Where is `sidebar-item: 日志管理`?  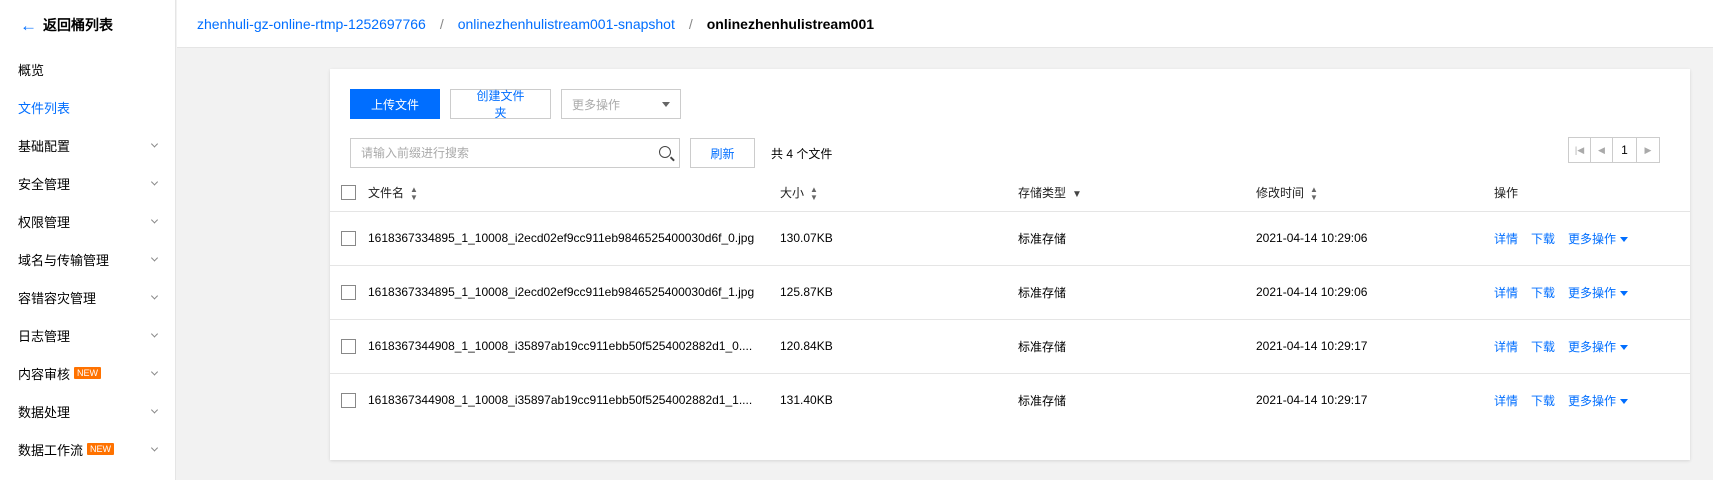
sidebar-item: 日志管理 is located at coordinates (87, 335).